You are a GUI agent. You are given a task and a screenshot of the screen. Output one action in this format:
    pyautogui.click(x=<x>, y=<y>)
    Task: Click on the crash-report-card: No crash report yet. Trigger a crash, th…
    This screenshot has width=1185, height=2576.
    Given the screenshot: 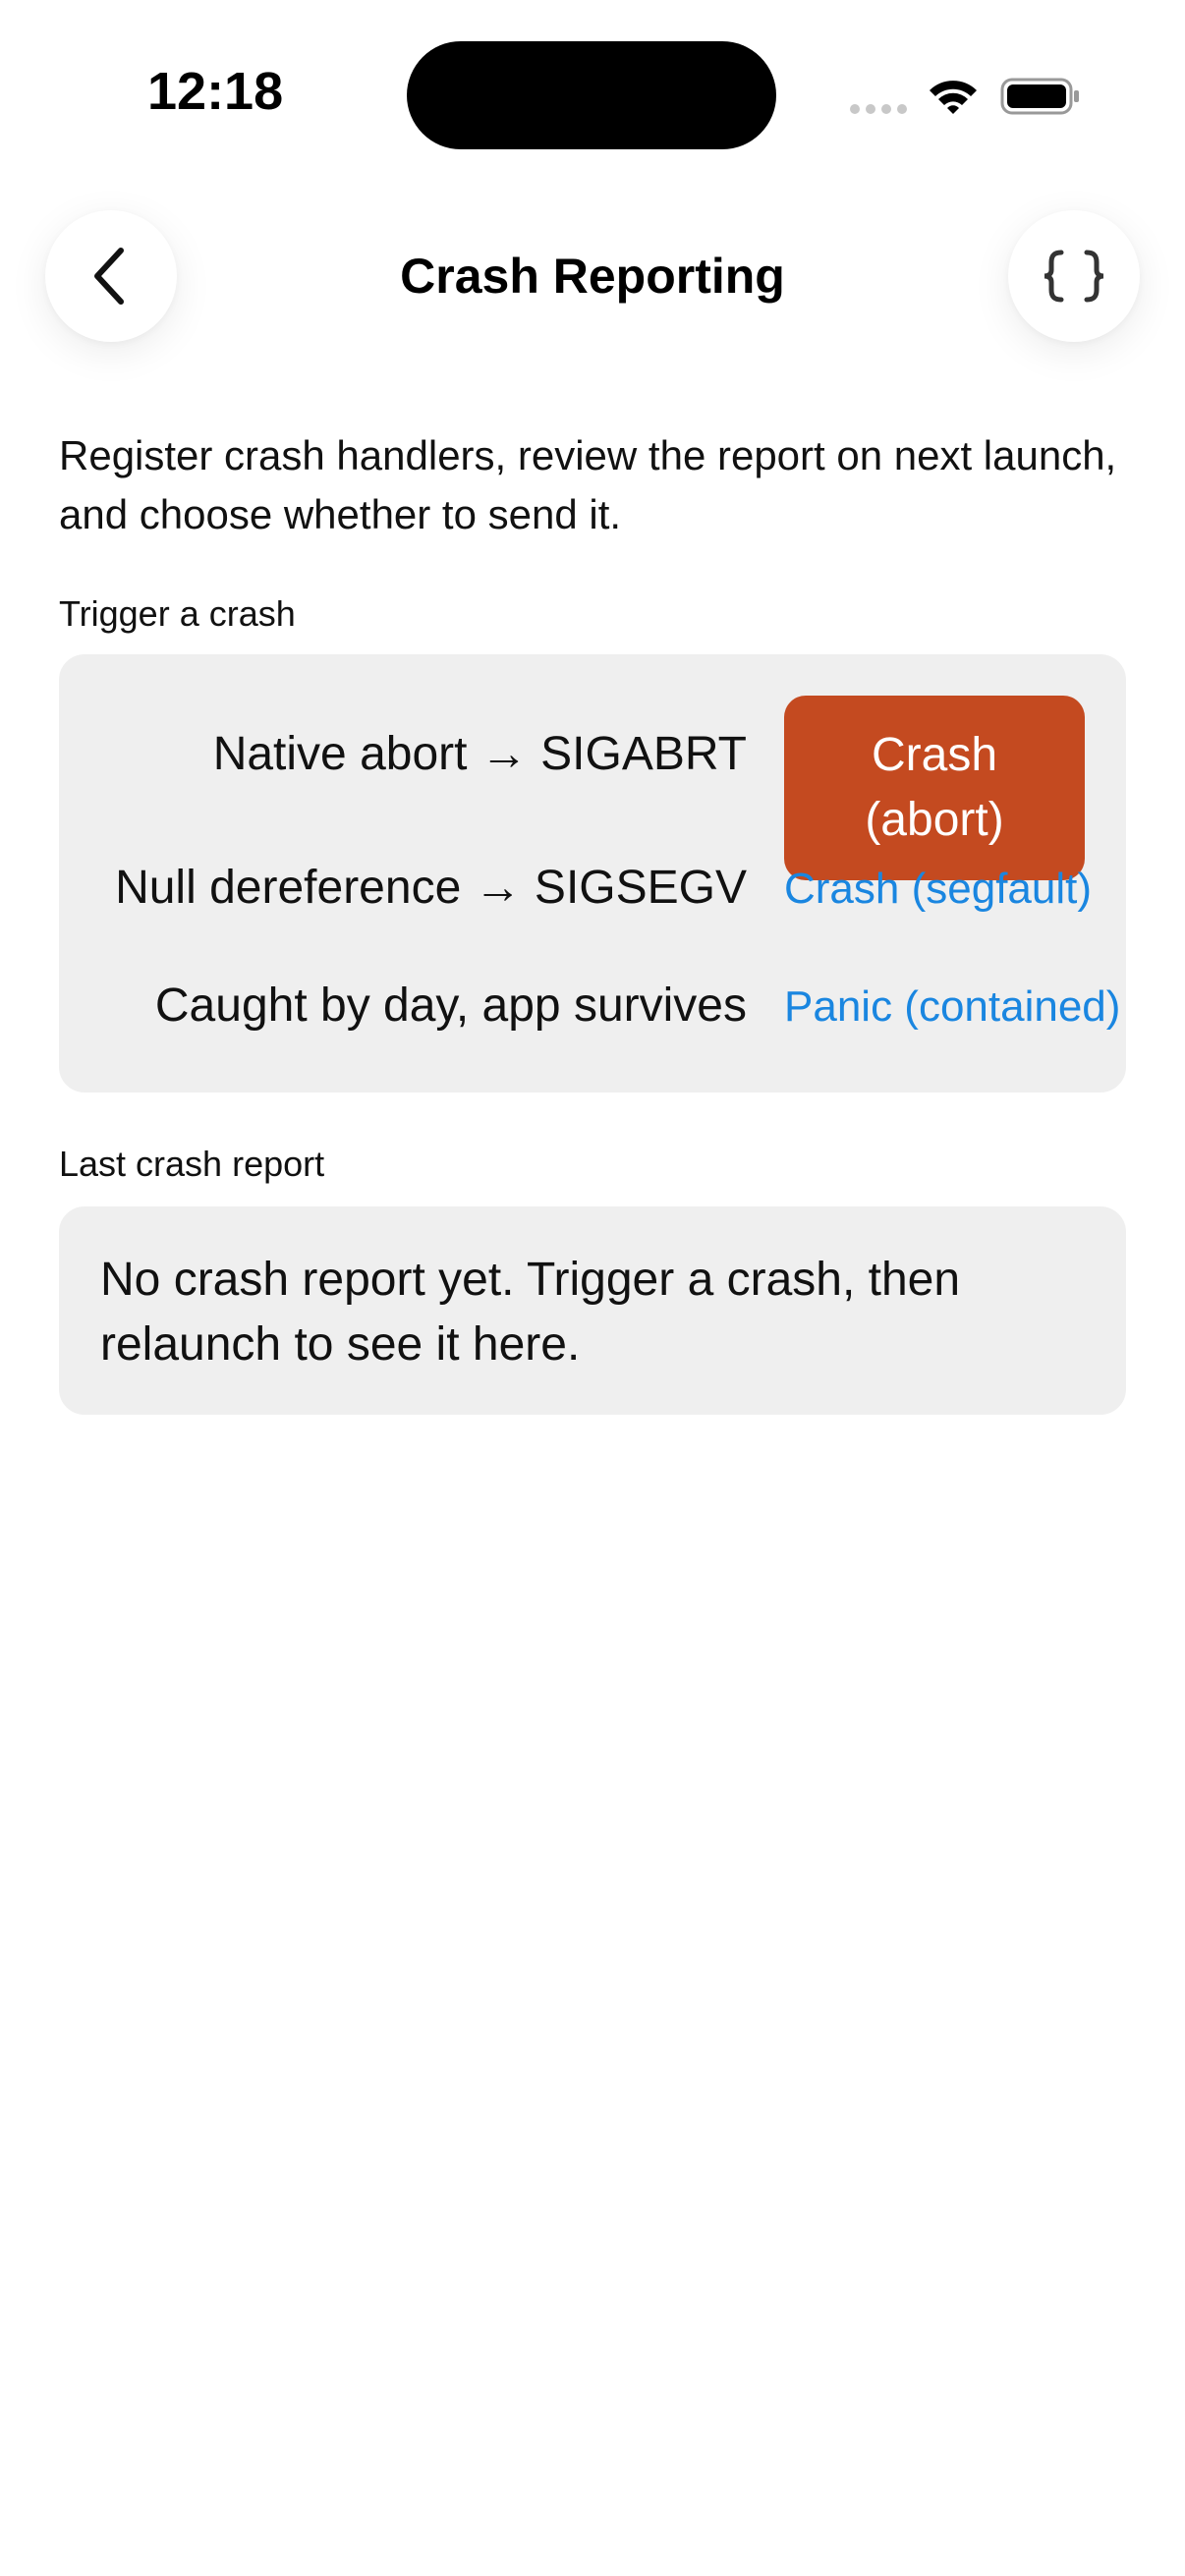 What is the action you would take?
    pyautogui.click(x=592, y=1310)
    